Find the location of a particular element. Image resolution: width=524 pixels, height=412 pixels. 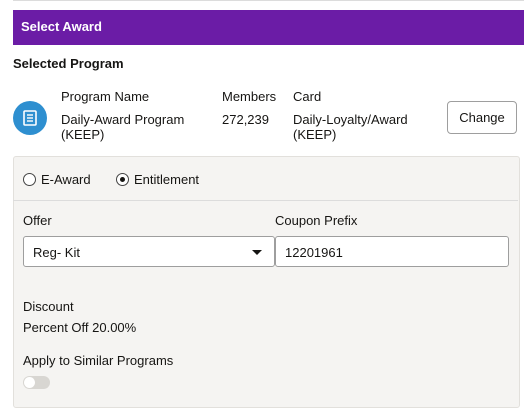

apply-similar-label: Apply to Similar Programs is located at coordinates (98, 360).